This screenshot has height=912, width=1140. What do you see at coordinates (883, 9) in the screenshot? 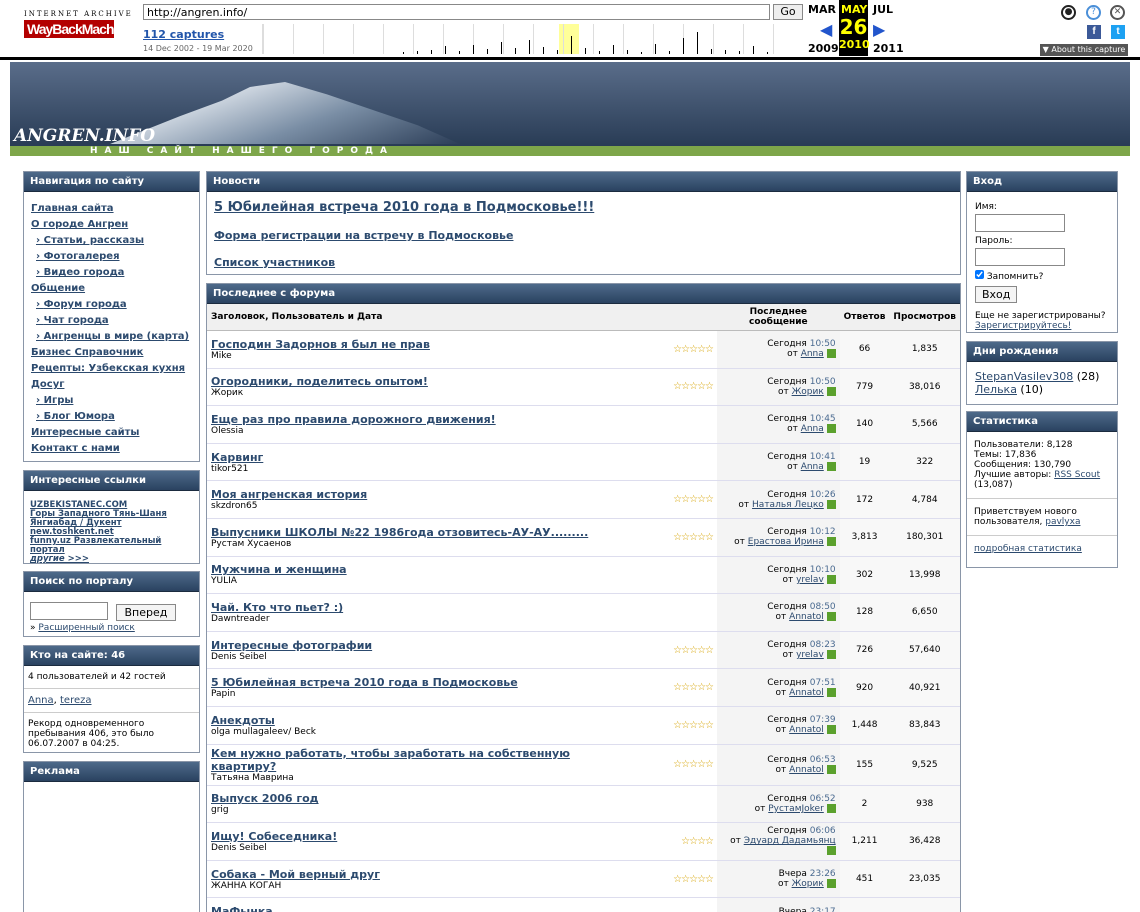
I see `next-month: JUL` at bounding box center [883, 9].